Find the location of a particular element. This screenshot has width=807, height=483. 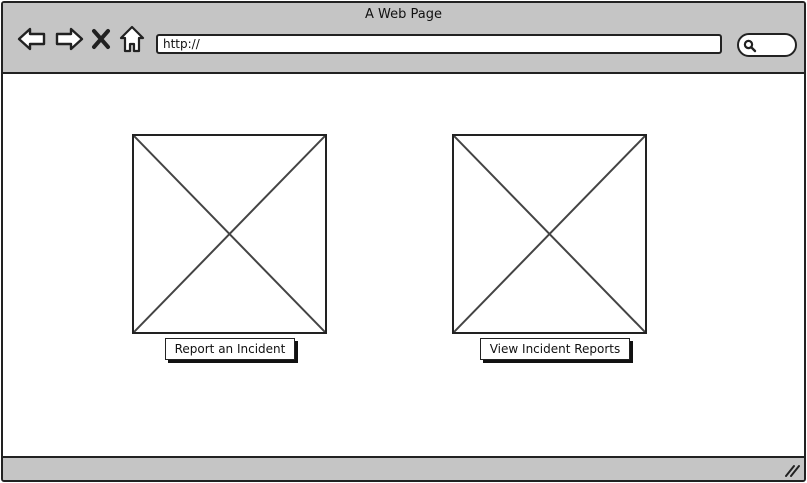

image-placeholder-report is located at coordinates (229, 234).